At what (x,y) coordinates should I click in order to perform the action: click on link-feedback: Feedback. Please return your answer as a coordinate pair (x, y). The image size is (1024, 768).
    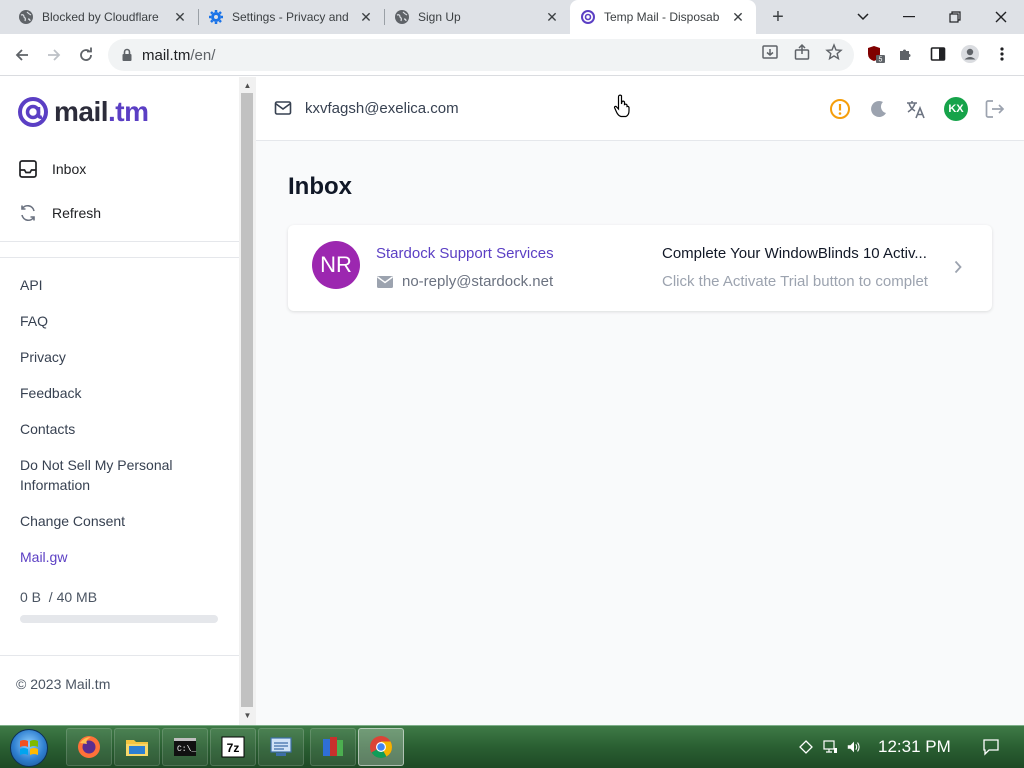
    Looking at the image, I should click on (120, 393).